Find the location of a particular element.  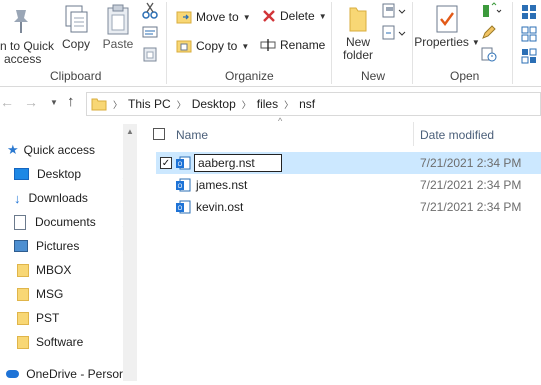

address-bar: 〉 This PC 〉 Desktop 〉 files 〉 nsf is located at coordinates (313, 104).